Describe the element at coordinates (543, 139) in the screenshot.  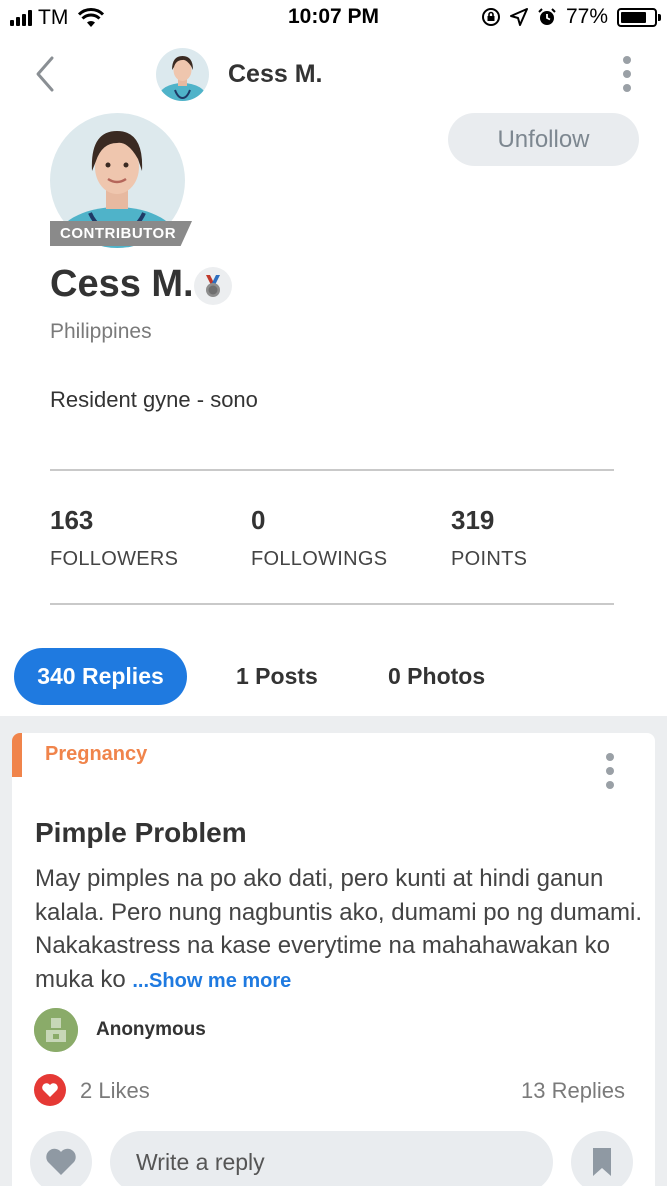
I see `unfollow-button: Unfollow` at that location.